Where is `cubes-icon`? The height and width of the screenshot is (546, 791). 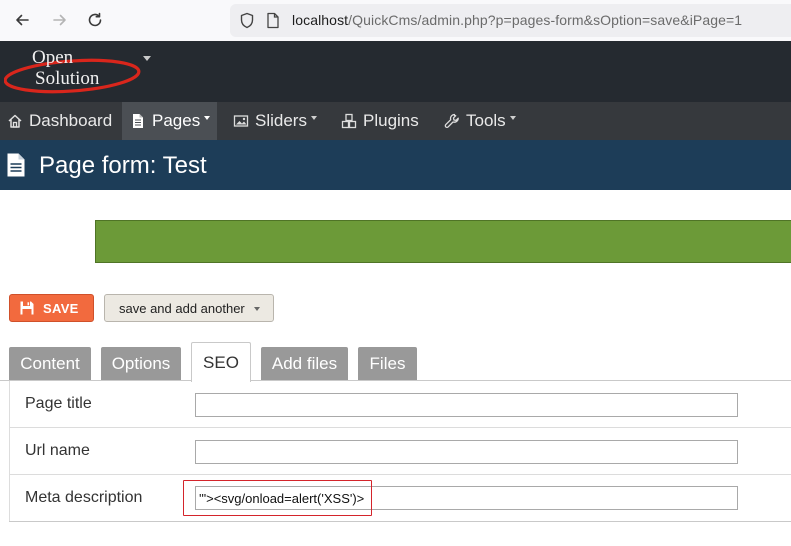
cubes-icon is located at coordinates (349, 121).